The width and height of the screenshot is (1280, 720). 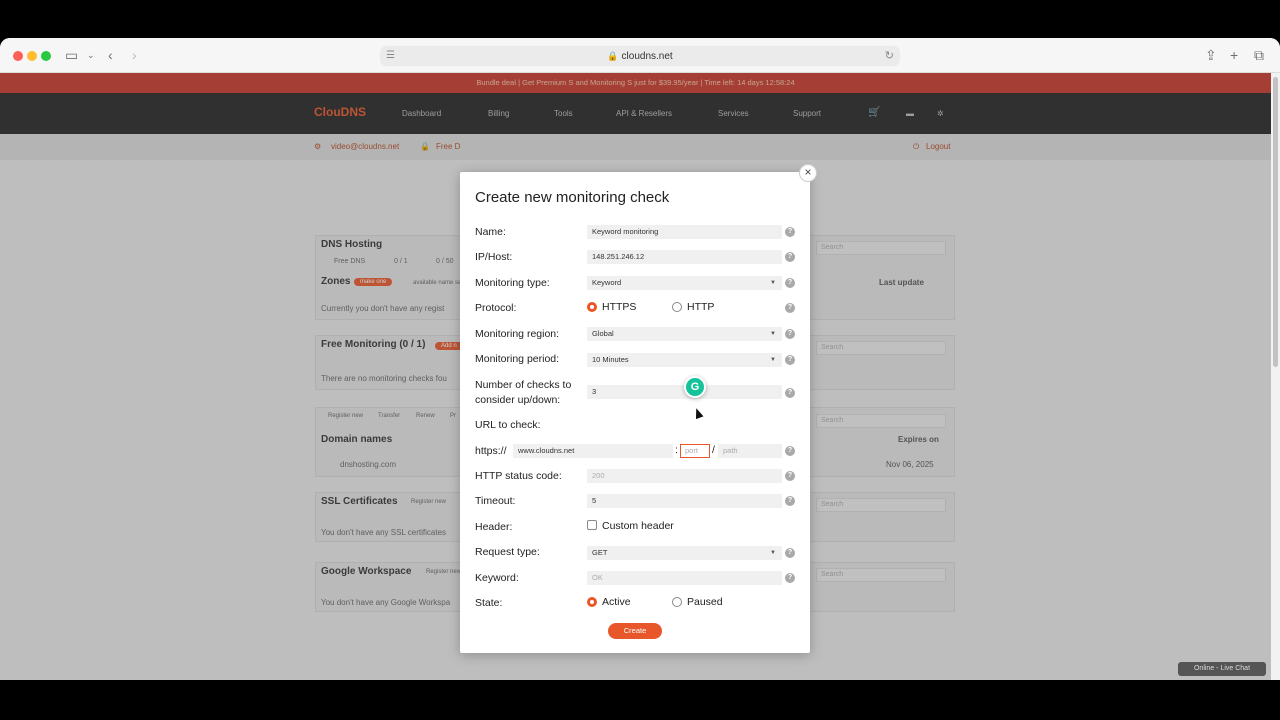 What do you see at coordinates (1222, 669) in the screenshot?
I see `live-chat-button: Online - Live Chat` at bounding box center [1222, 669].